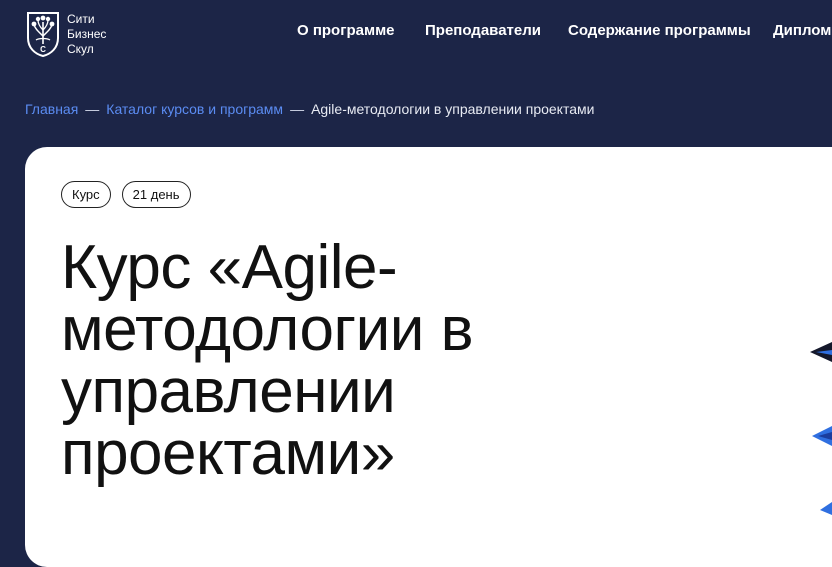 Image resolution: width=832 pixels, height=567 pixels. What do you see at coordinates (43, 35) in the screenshot?
I see `city-business-school-logo-icon: С` at bounding box center [43, 35].